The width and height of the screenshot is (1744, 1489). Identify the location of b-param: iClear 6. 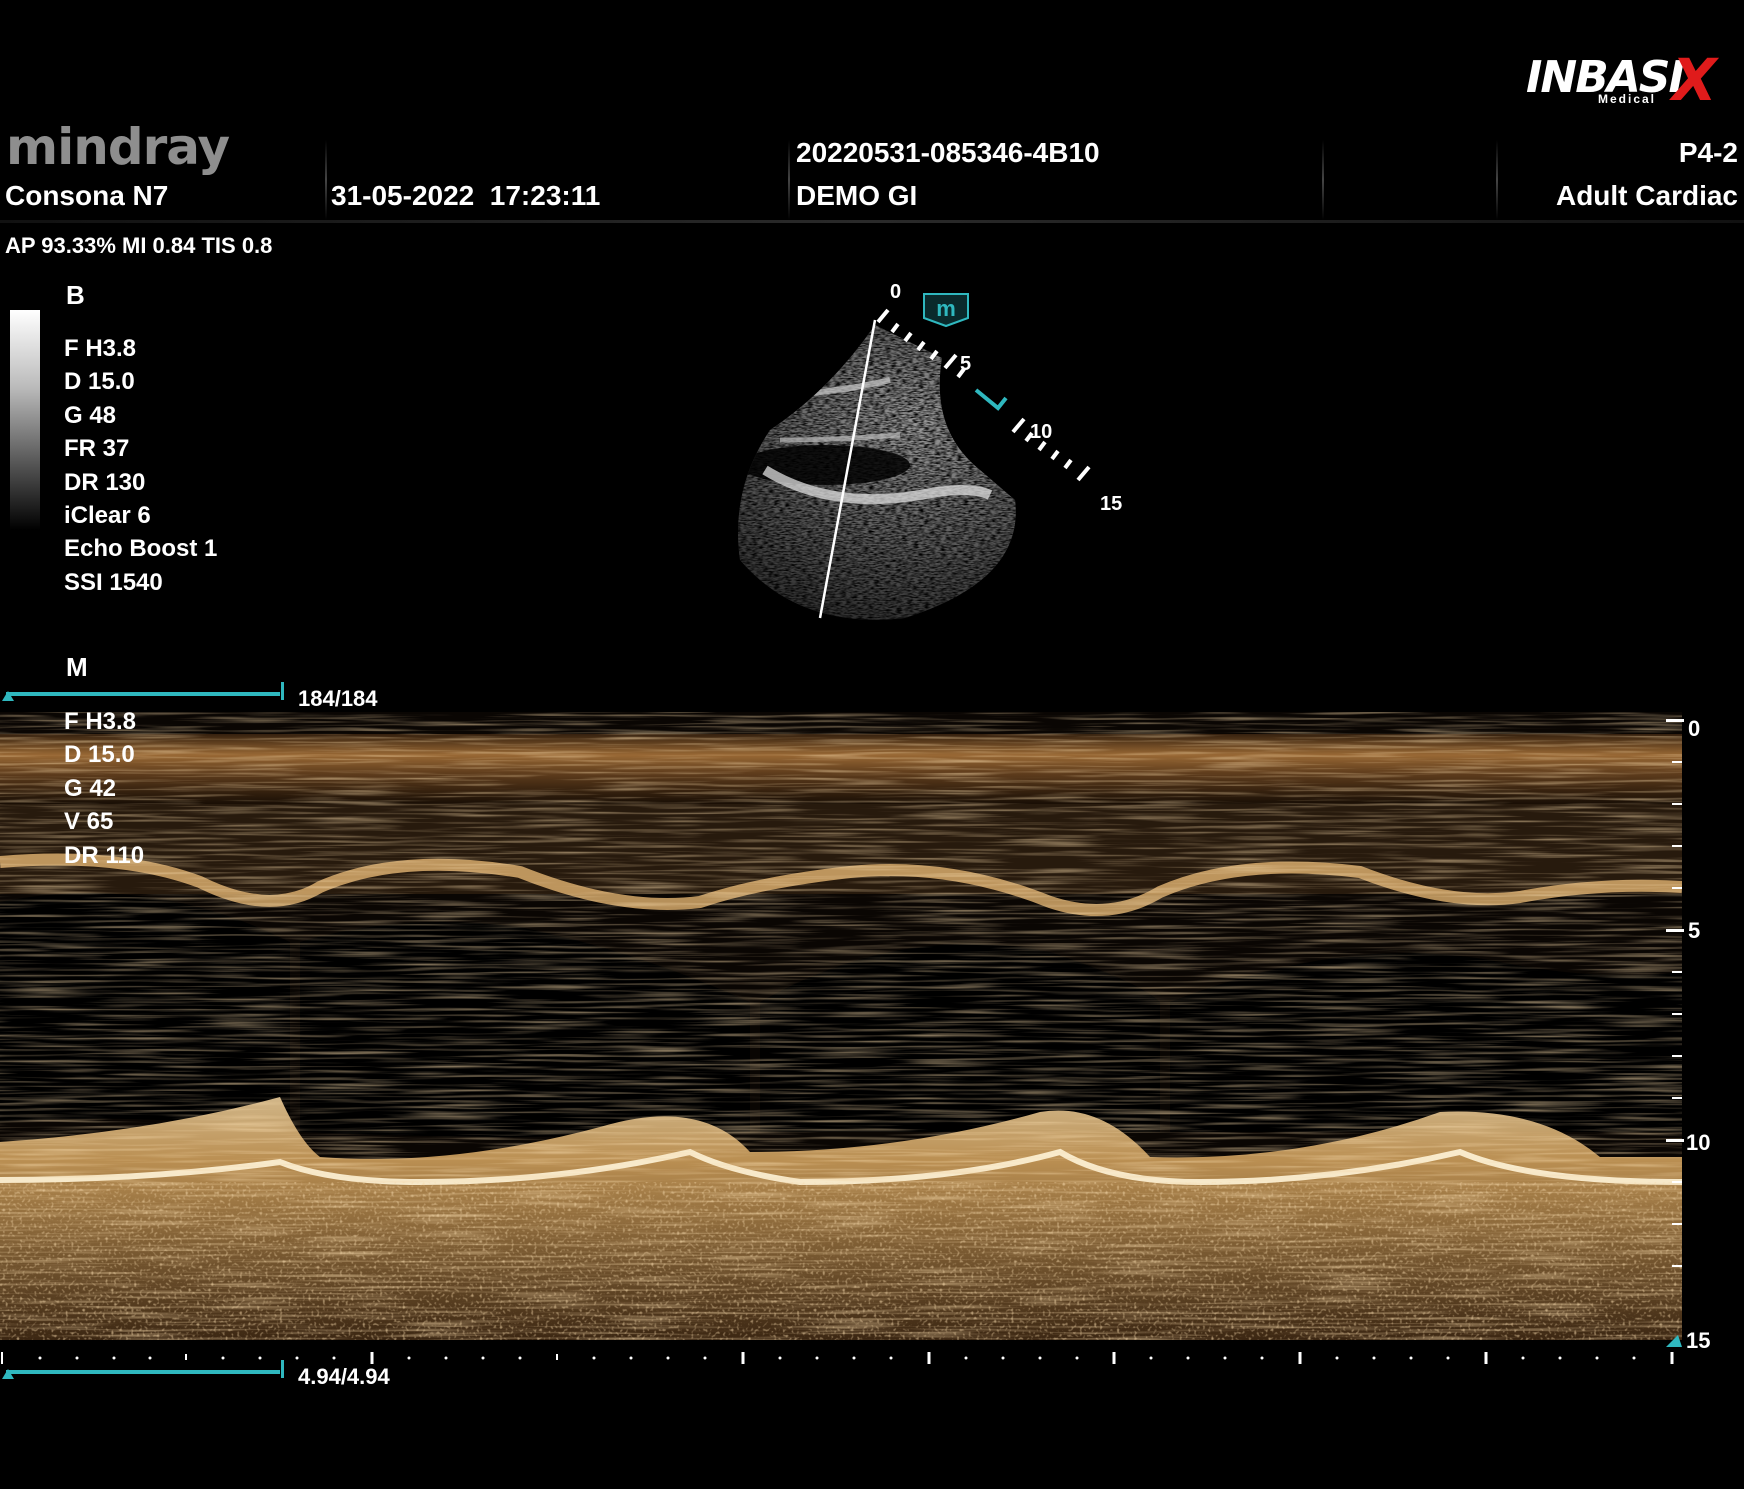
(107, 516).